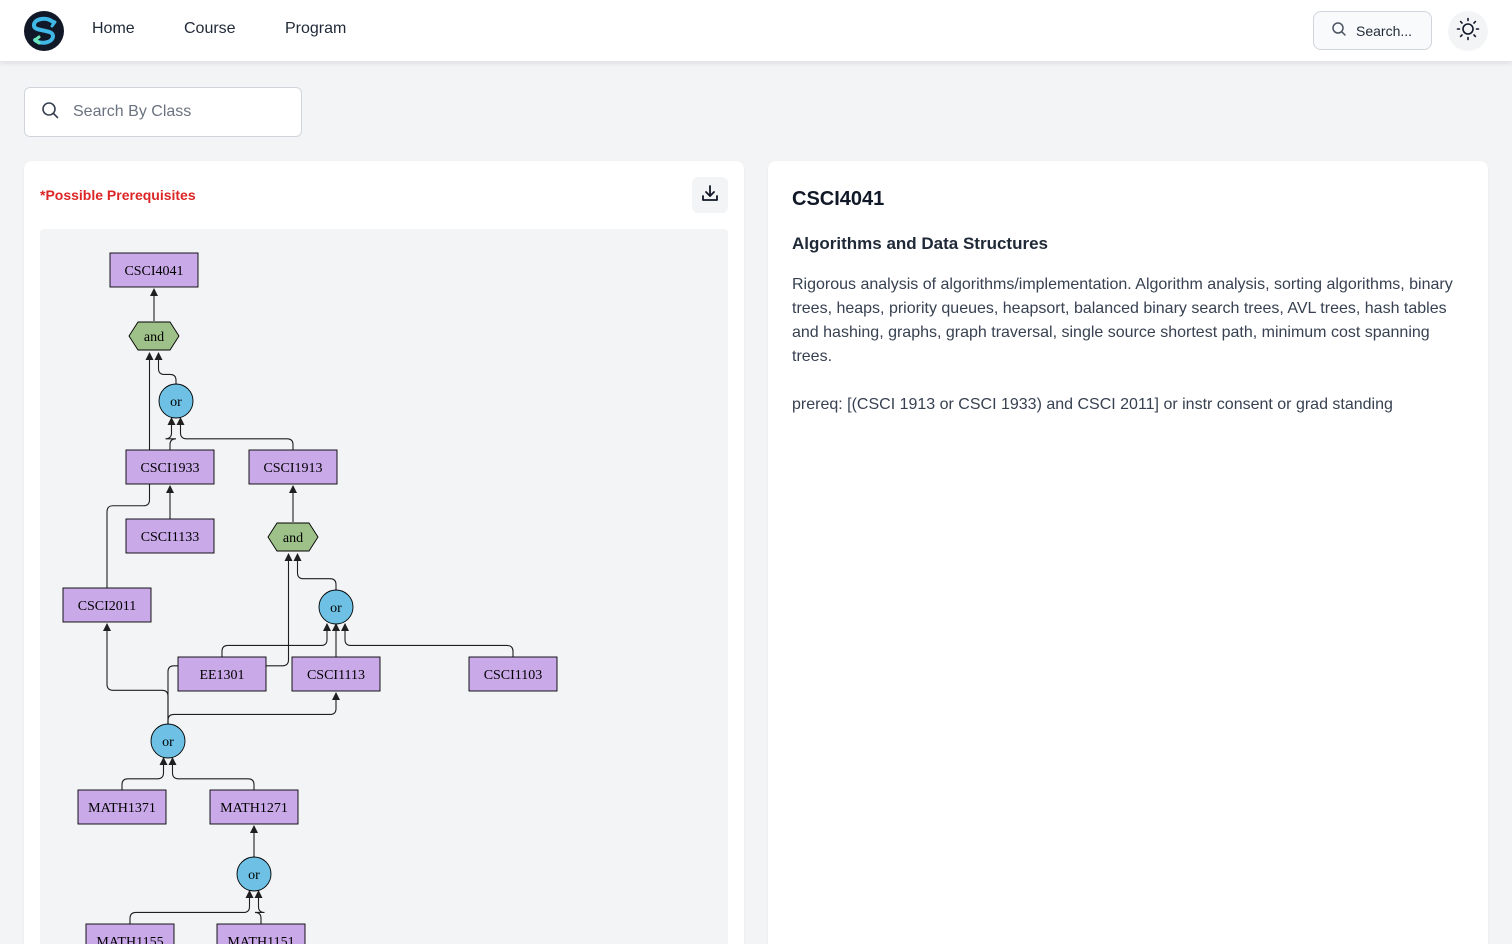  I want to click on theme-toggle-button, so click(1468, 31).